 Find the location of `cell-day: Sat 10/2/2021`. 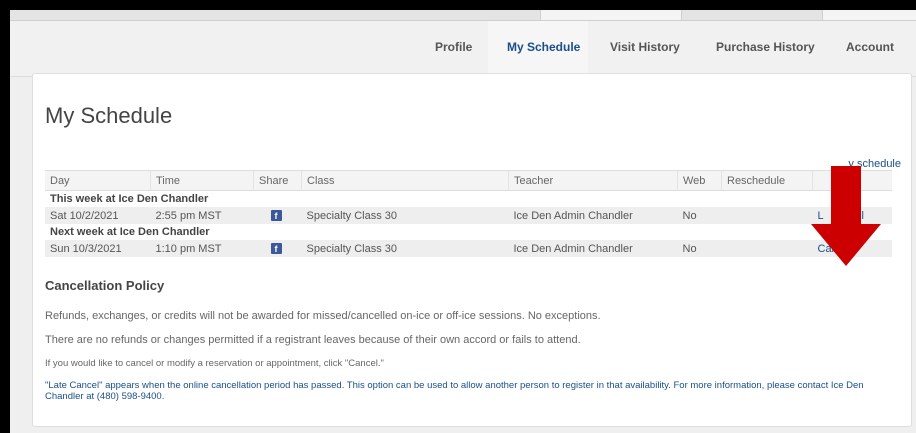

cell-day: Sat 10/2/2021 is located at coordinates (98, 215).